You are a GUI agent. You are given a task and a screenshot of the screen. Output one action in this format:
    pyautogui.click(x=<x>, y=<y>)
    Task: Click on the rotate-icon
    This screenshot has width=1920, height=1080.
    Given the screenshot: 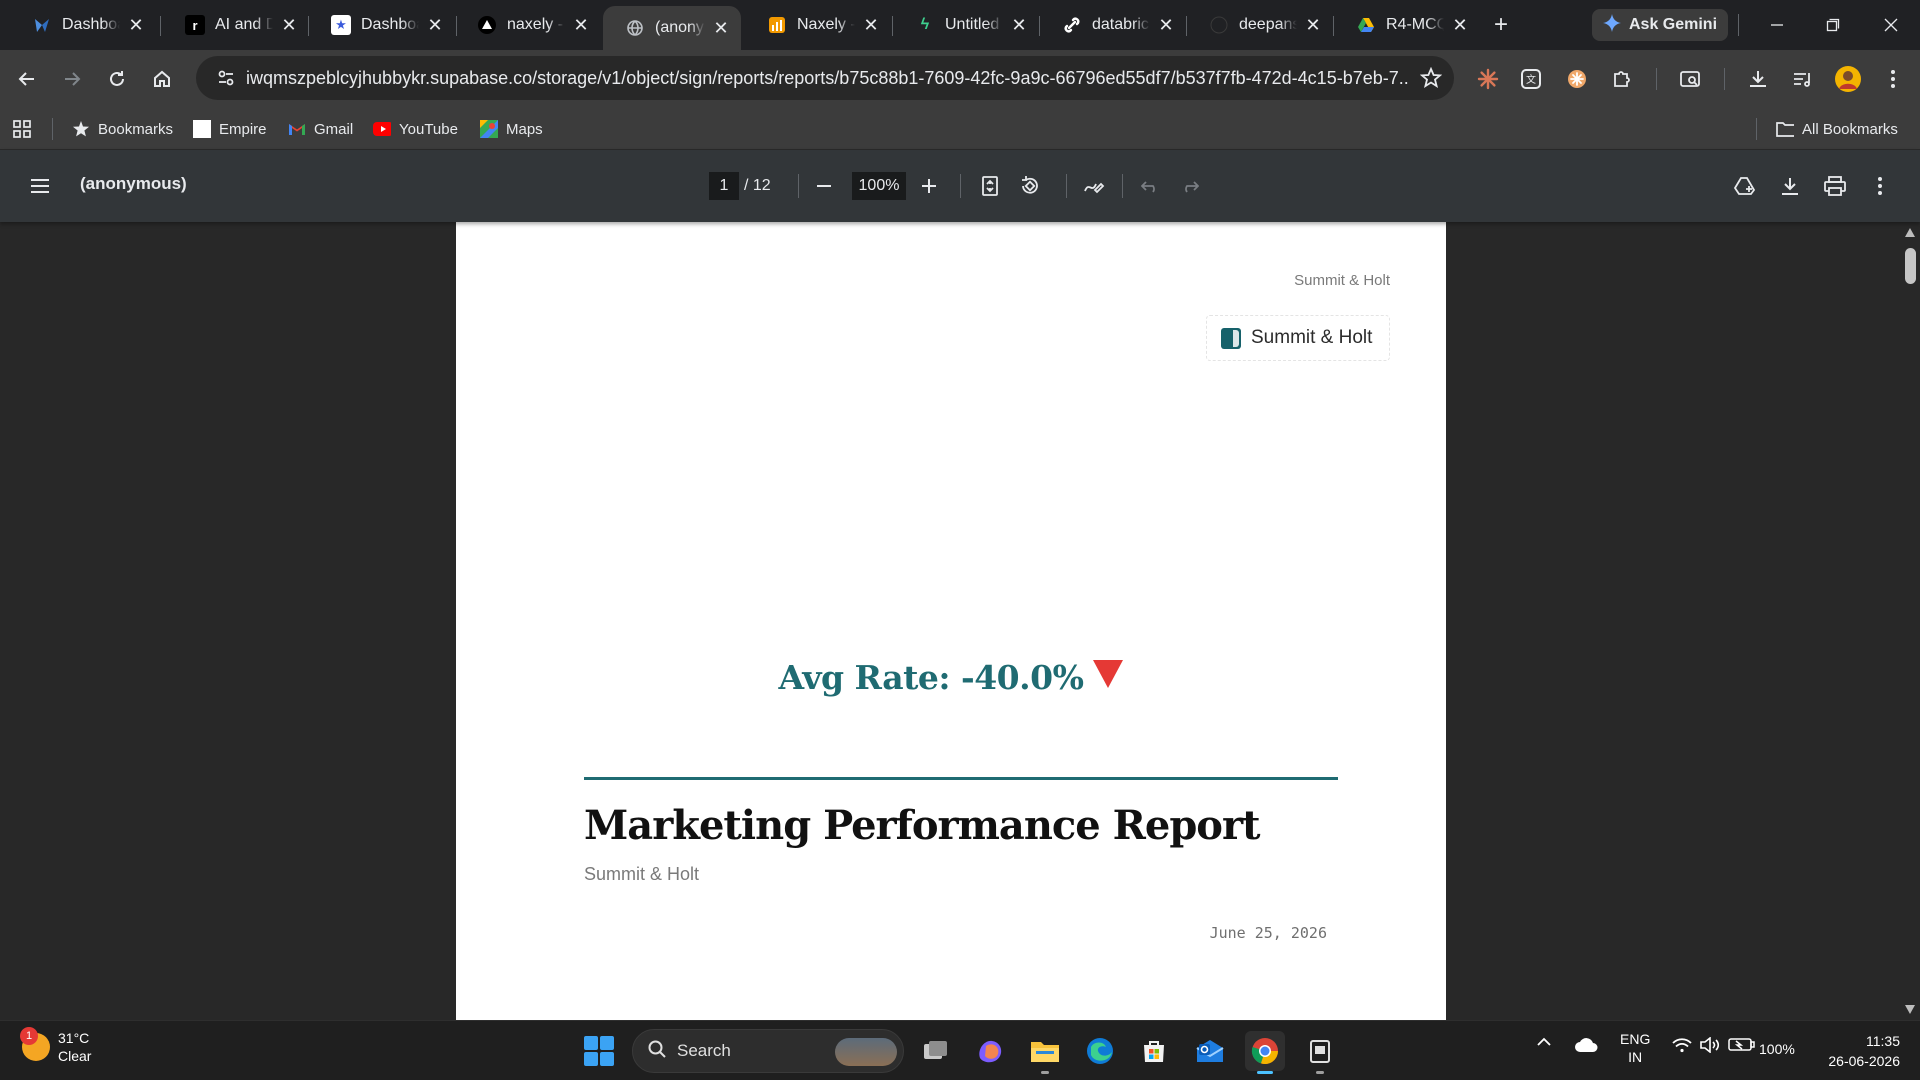 What is the action you would take?
    pyautogui.click(x=1030, y=186)
    